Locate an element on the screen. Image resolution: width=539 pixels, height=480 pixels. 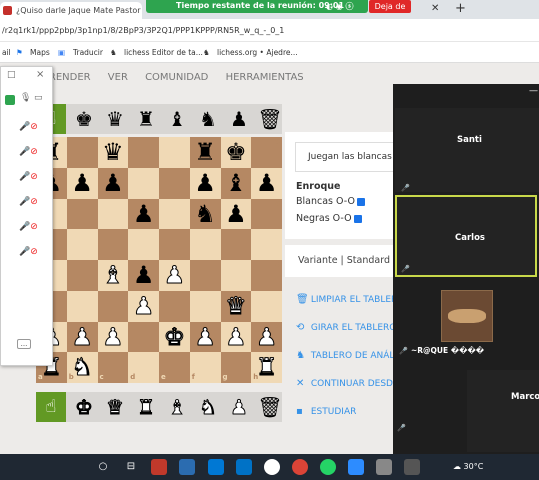
board-square-e8 is located at coordinates (174, 152).